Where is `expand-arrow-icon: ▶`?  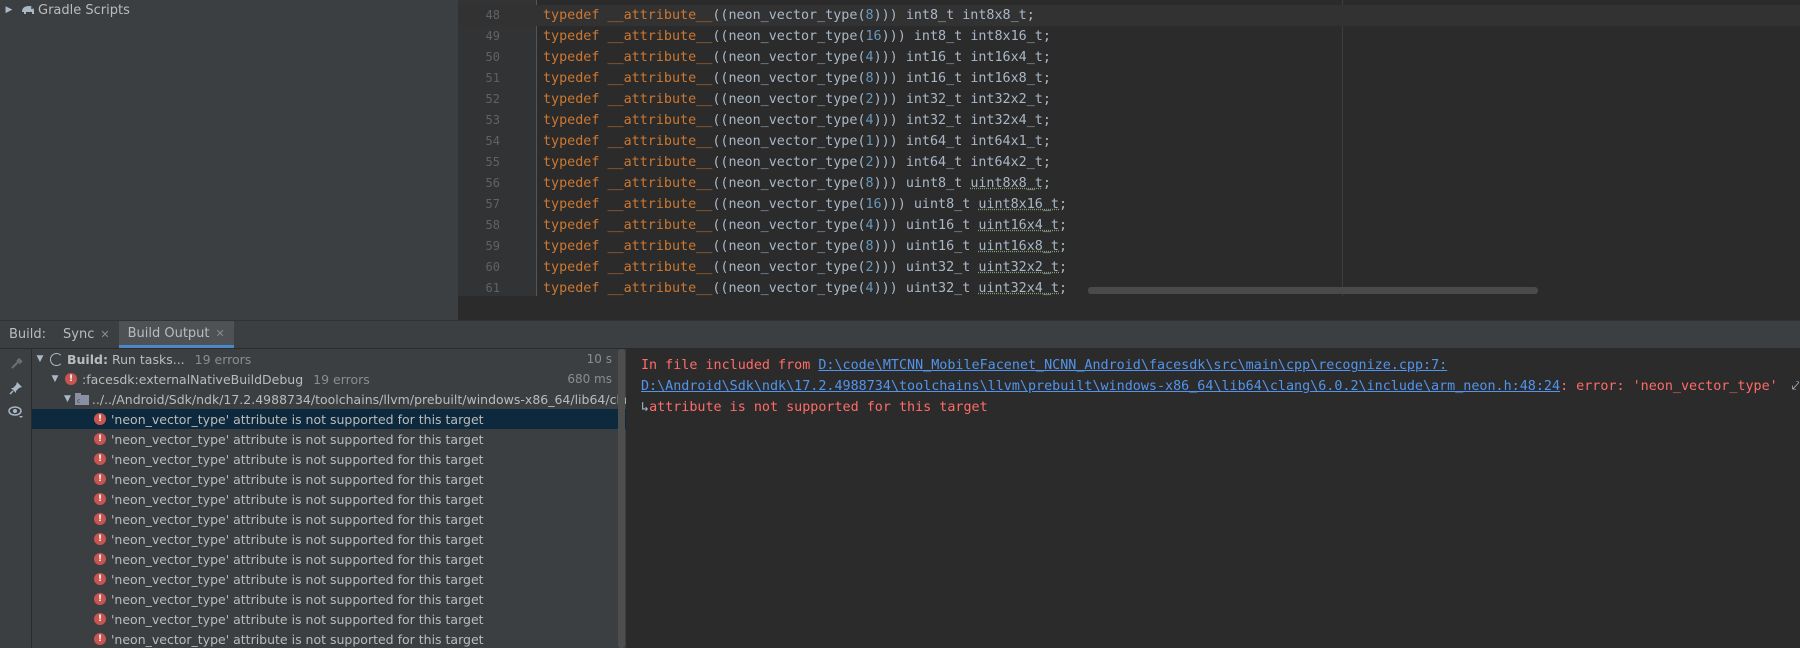 expand-arrow-icon: ▶ is located at coordinates (9, 10).